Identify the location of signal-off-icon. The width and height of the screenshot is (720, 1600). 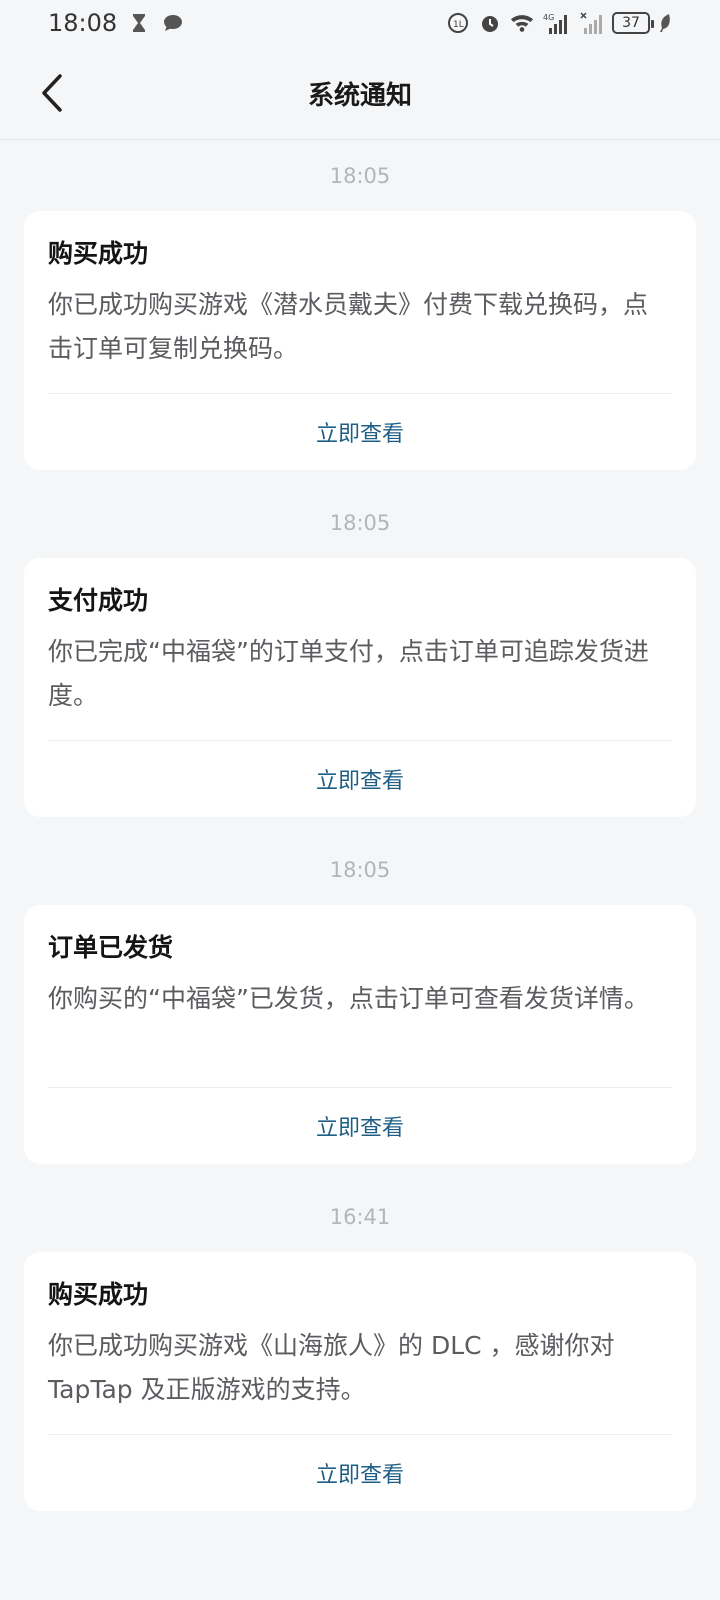
(592, 23).